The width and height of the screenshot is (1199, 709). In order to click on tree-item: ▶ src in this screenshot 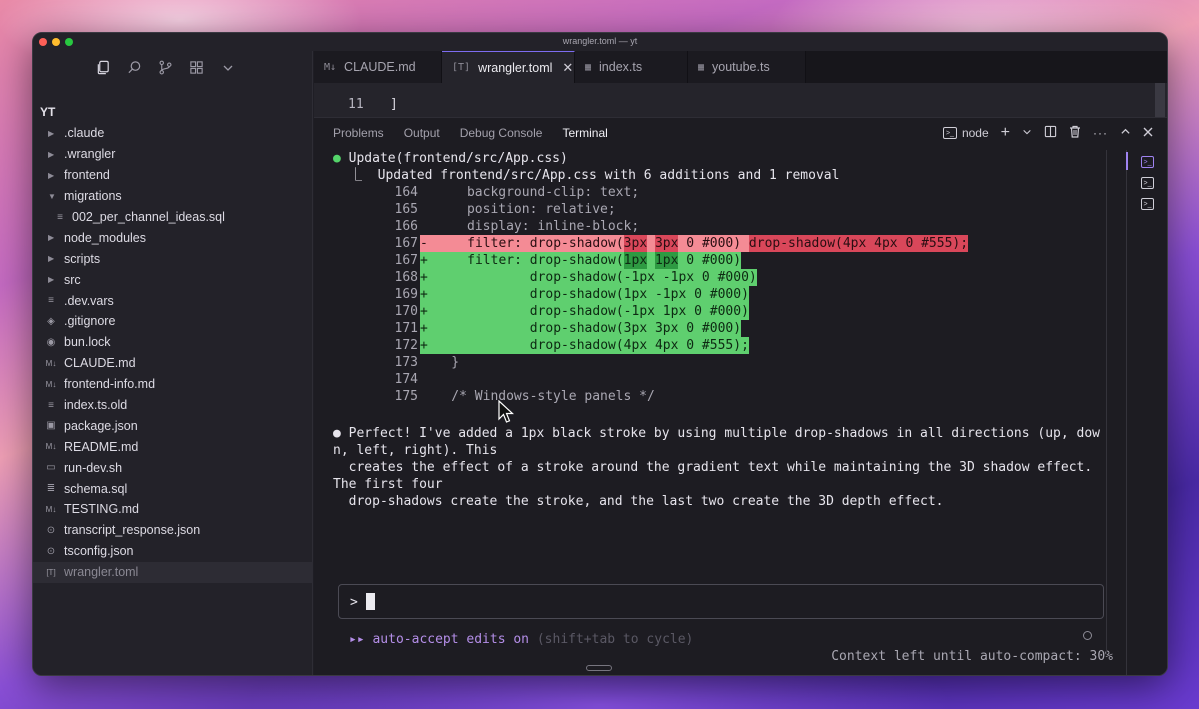, I will do `click(173, 279)`.